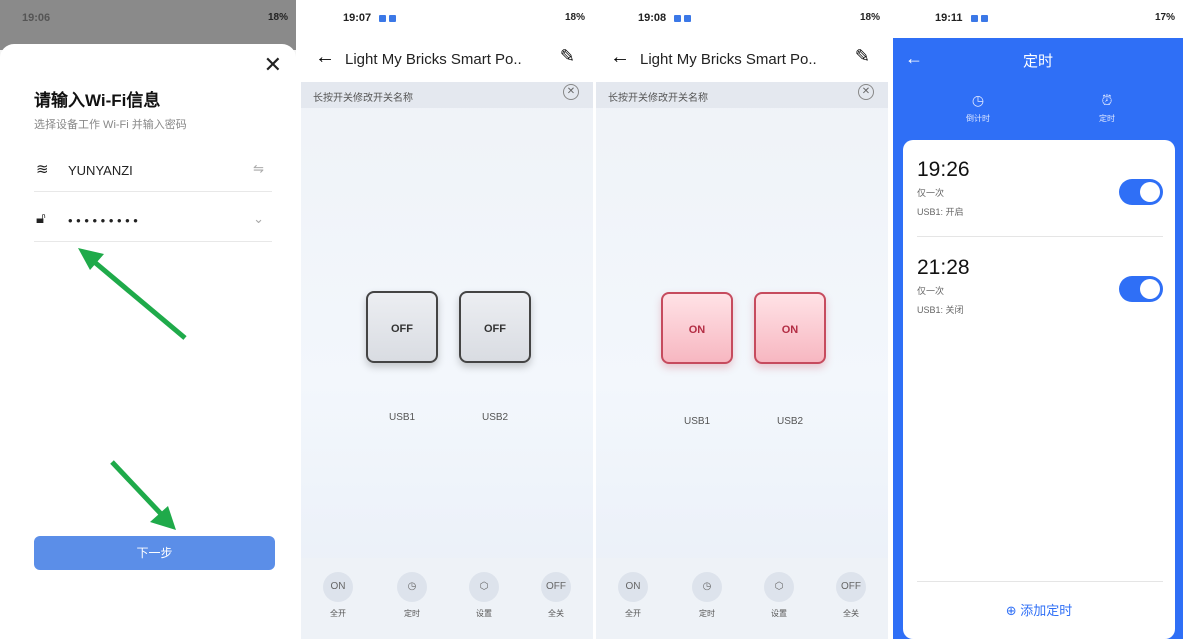 This screenshot has width=1183, height=639. What do you see at coordinates (1037, 61) in the screenshot?
I see `page-title: 定时` at bounding box center [1037, 61].